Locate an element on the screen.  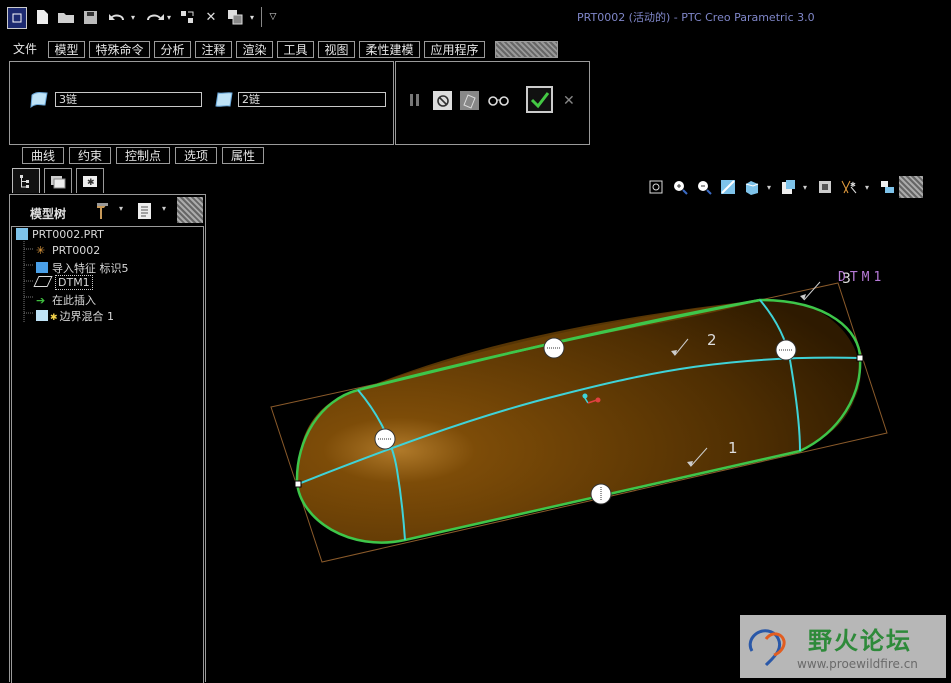
menu-tools: 工具 is located at coordinates (295, 49).